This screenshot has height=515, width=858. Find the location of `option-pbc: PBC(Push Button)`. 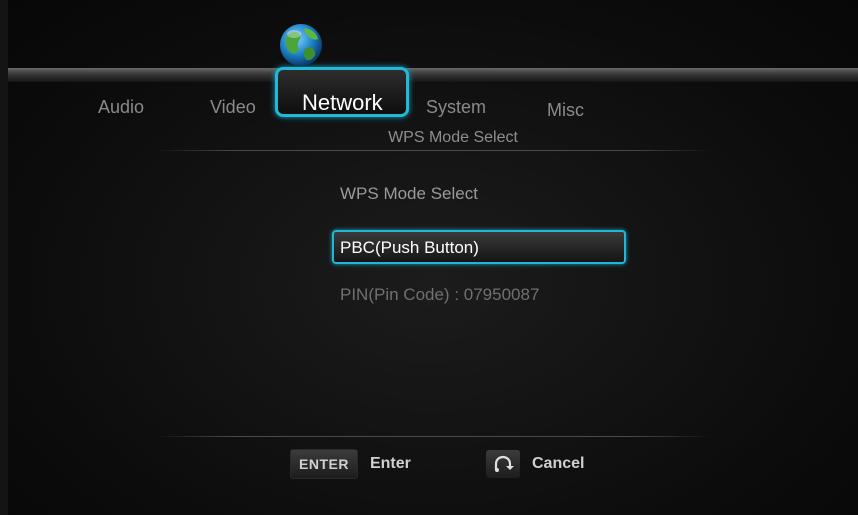

option-pbc: PBC(Push Button) is located at coordinates (479, 247).